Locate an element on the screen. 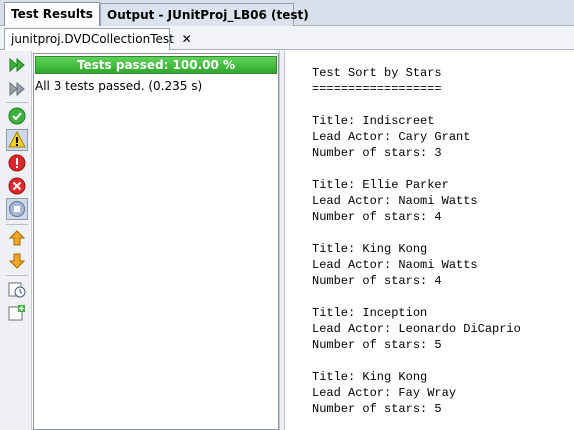 Image resolution: width=574 pixels, height=430 pixels. tab-test-results: Test Results ✕ is located at coordinates (57, 14).